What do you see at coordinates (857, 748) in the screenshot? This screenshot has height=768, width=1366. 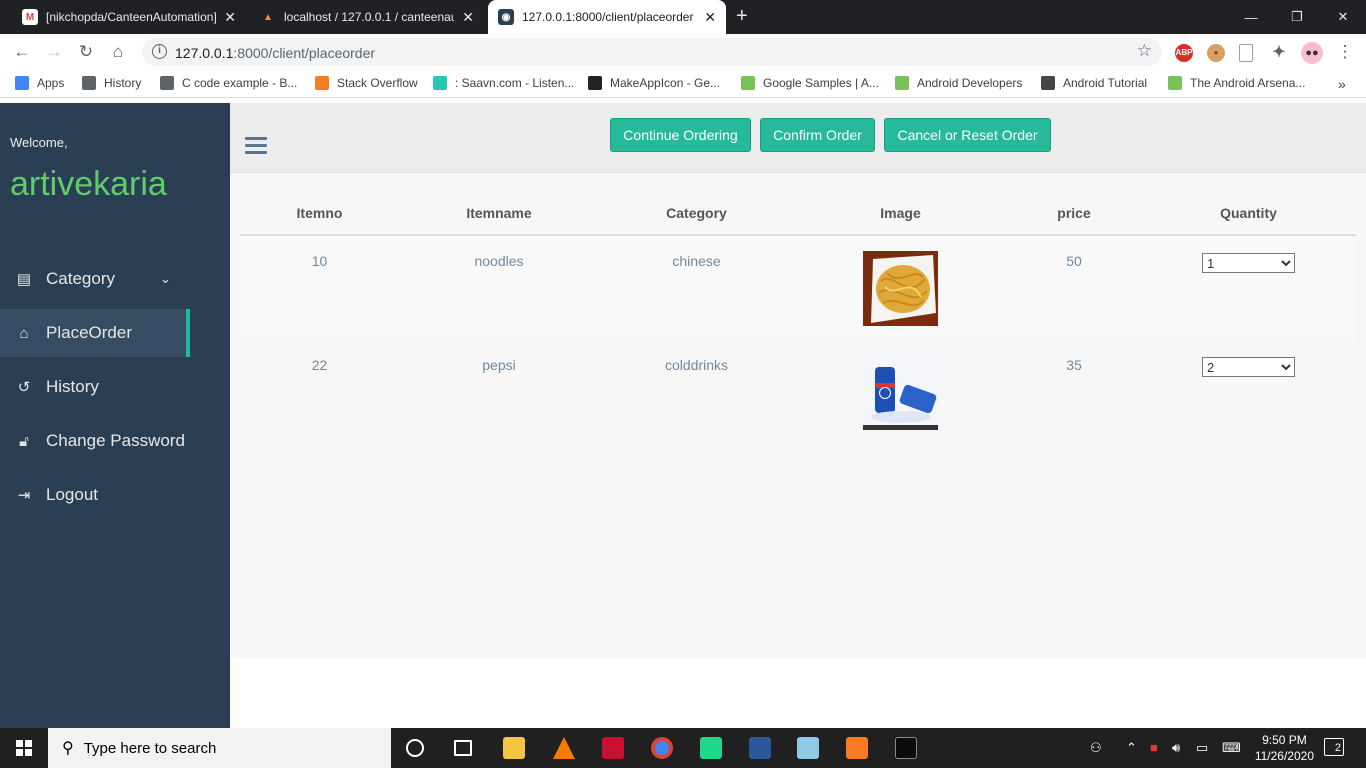 I see `xampp-icon` at bounding box center [857, 748].